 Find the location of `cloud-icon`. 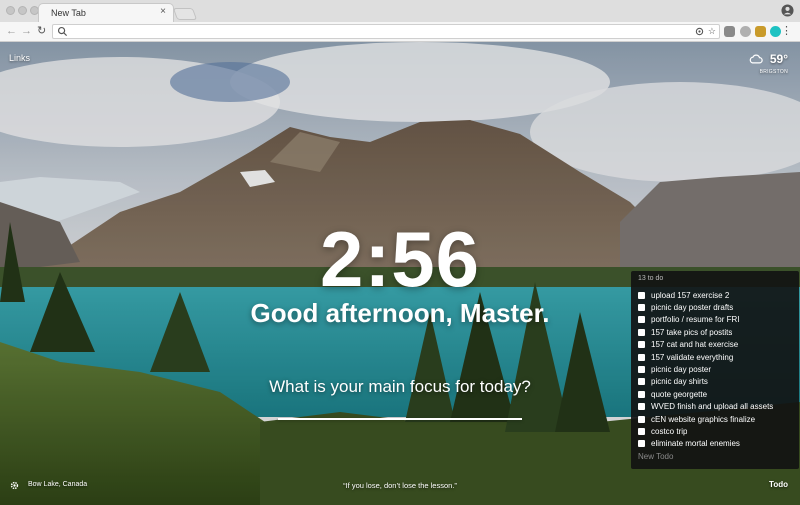

cloud-icon is located at coordinates (757, 59).